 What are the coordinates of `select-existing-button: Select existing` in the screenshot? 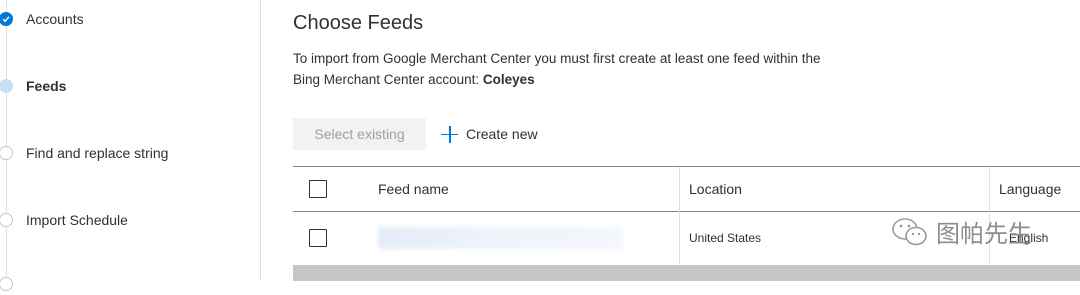 It's located at (359, 134).